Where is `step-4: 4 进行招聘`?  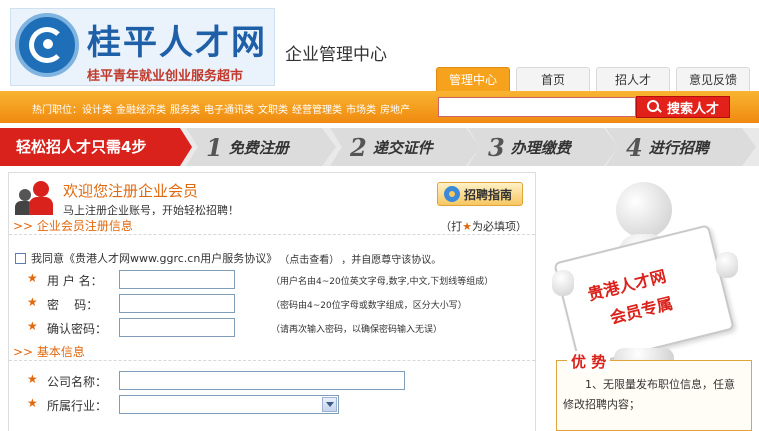
step-4: 4 进行招聘 is located at coordinates (681, 147).